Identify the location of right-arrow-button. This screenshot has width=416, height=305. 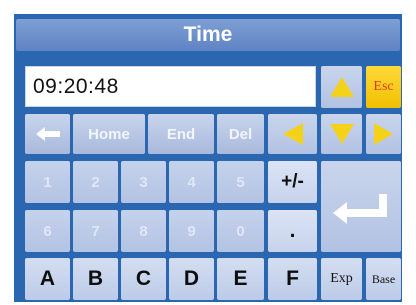
(383, 134).